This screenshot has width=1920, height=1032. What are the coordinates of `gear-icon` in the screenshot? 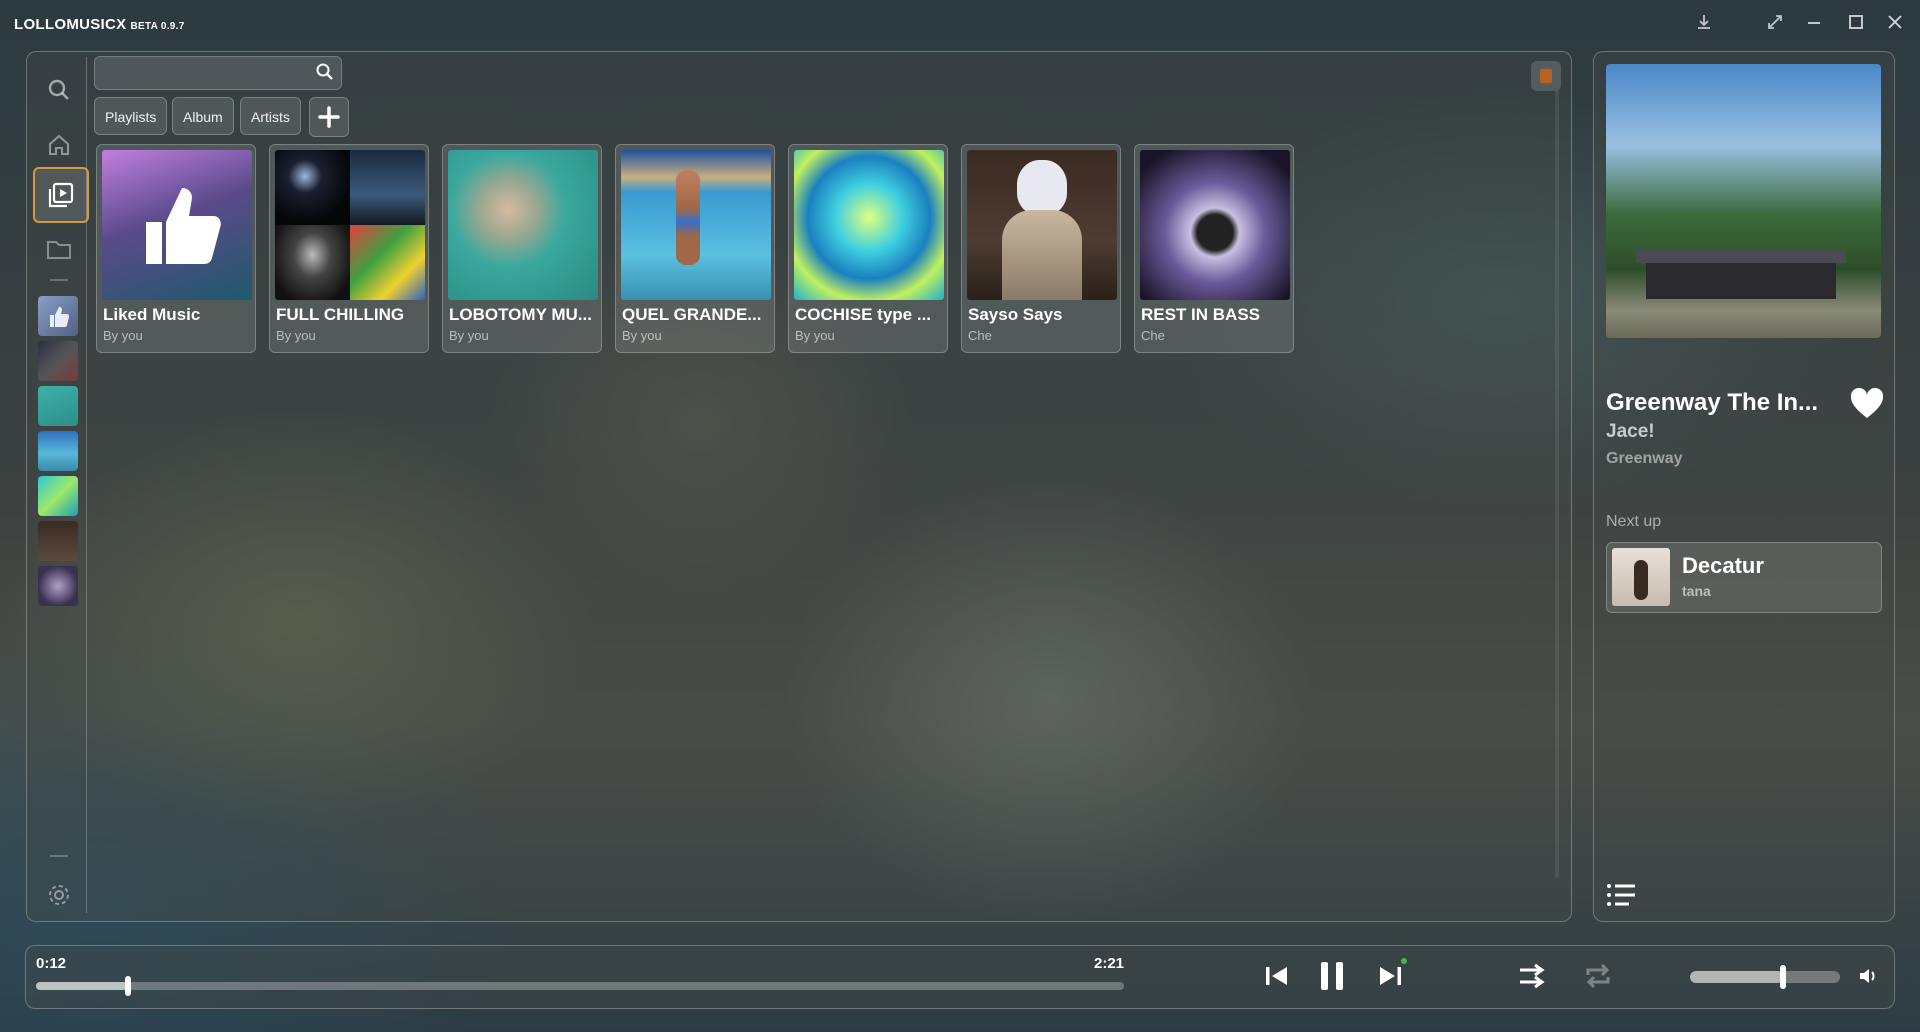 It's located at (59, 895).